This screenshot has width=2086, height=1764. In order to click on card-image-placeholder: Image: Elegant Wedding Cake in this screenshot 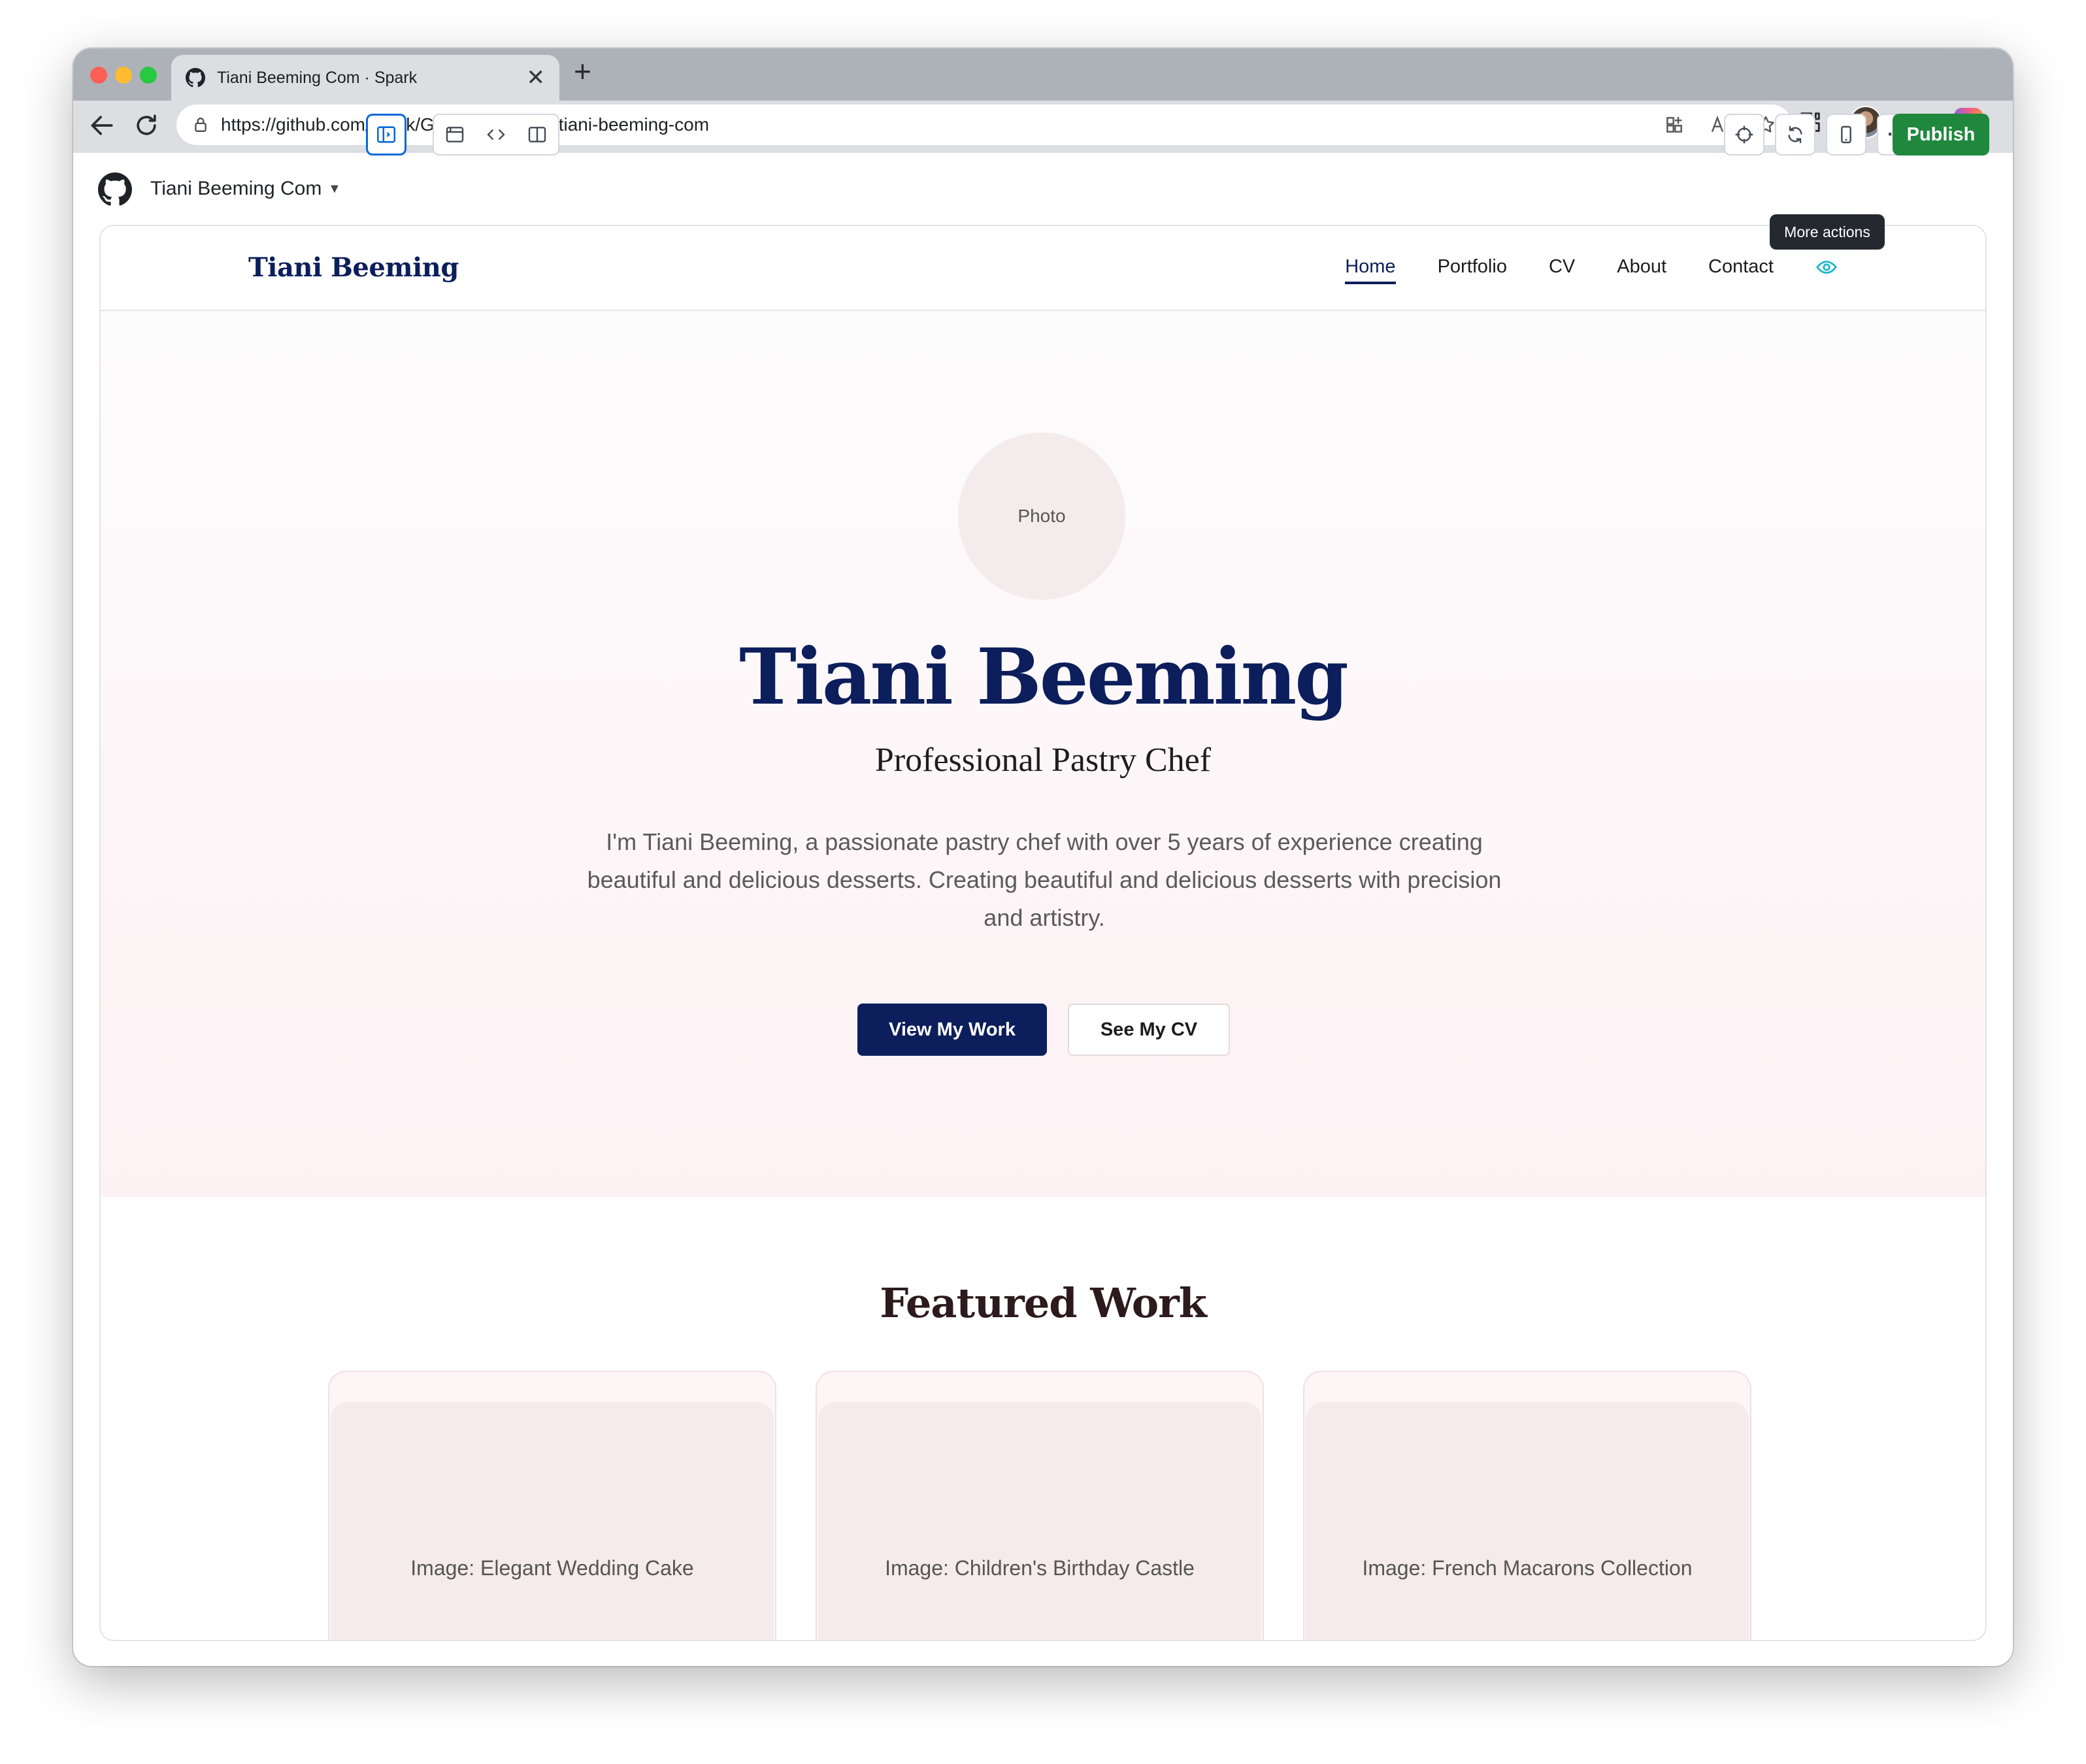, I will do `click(553, 1521)`.